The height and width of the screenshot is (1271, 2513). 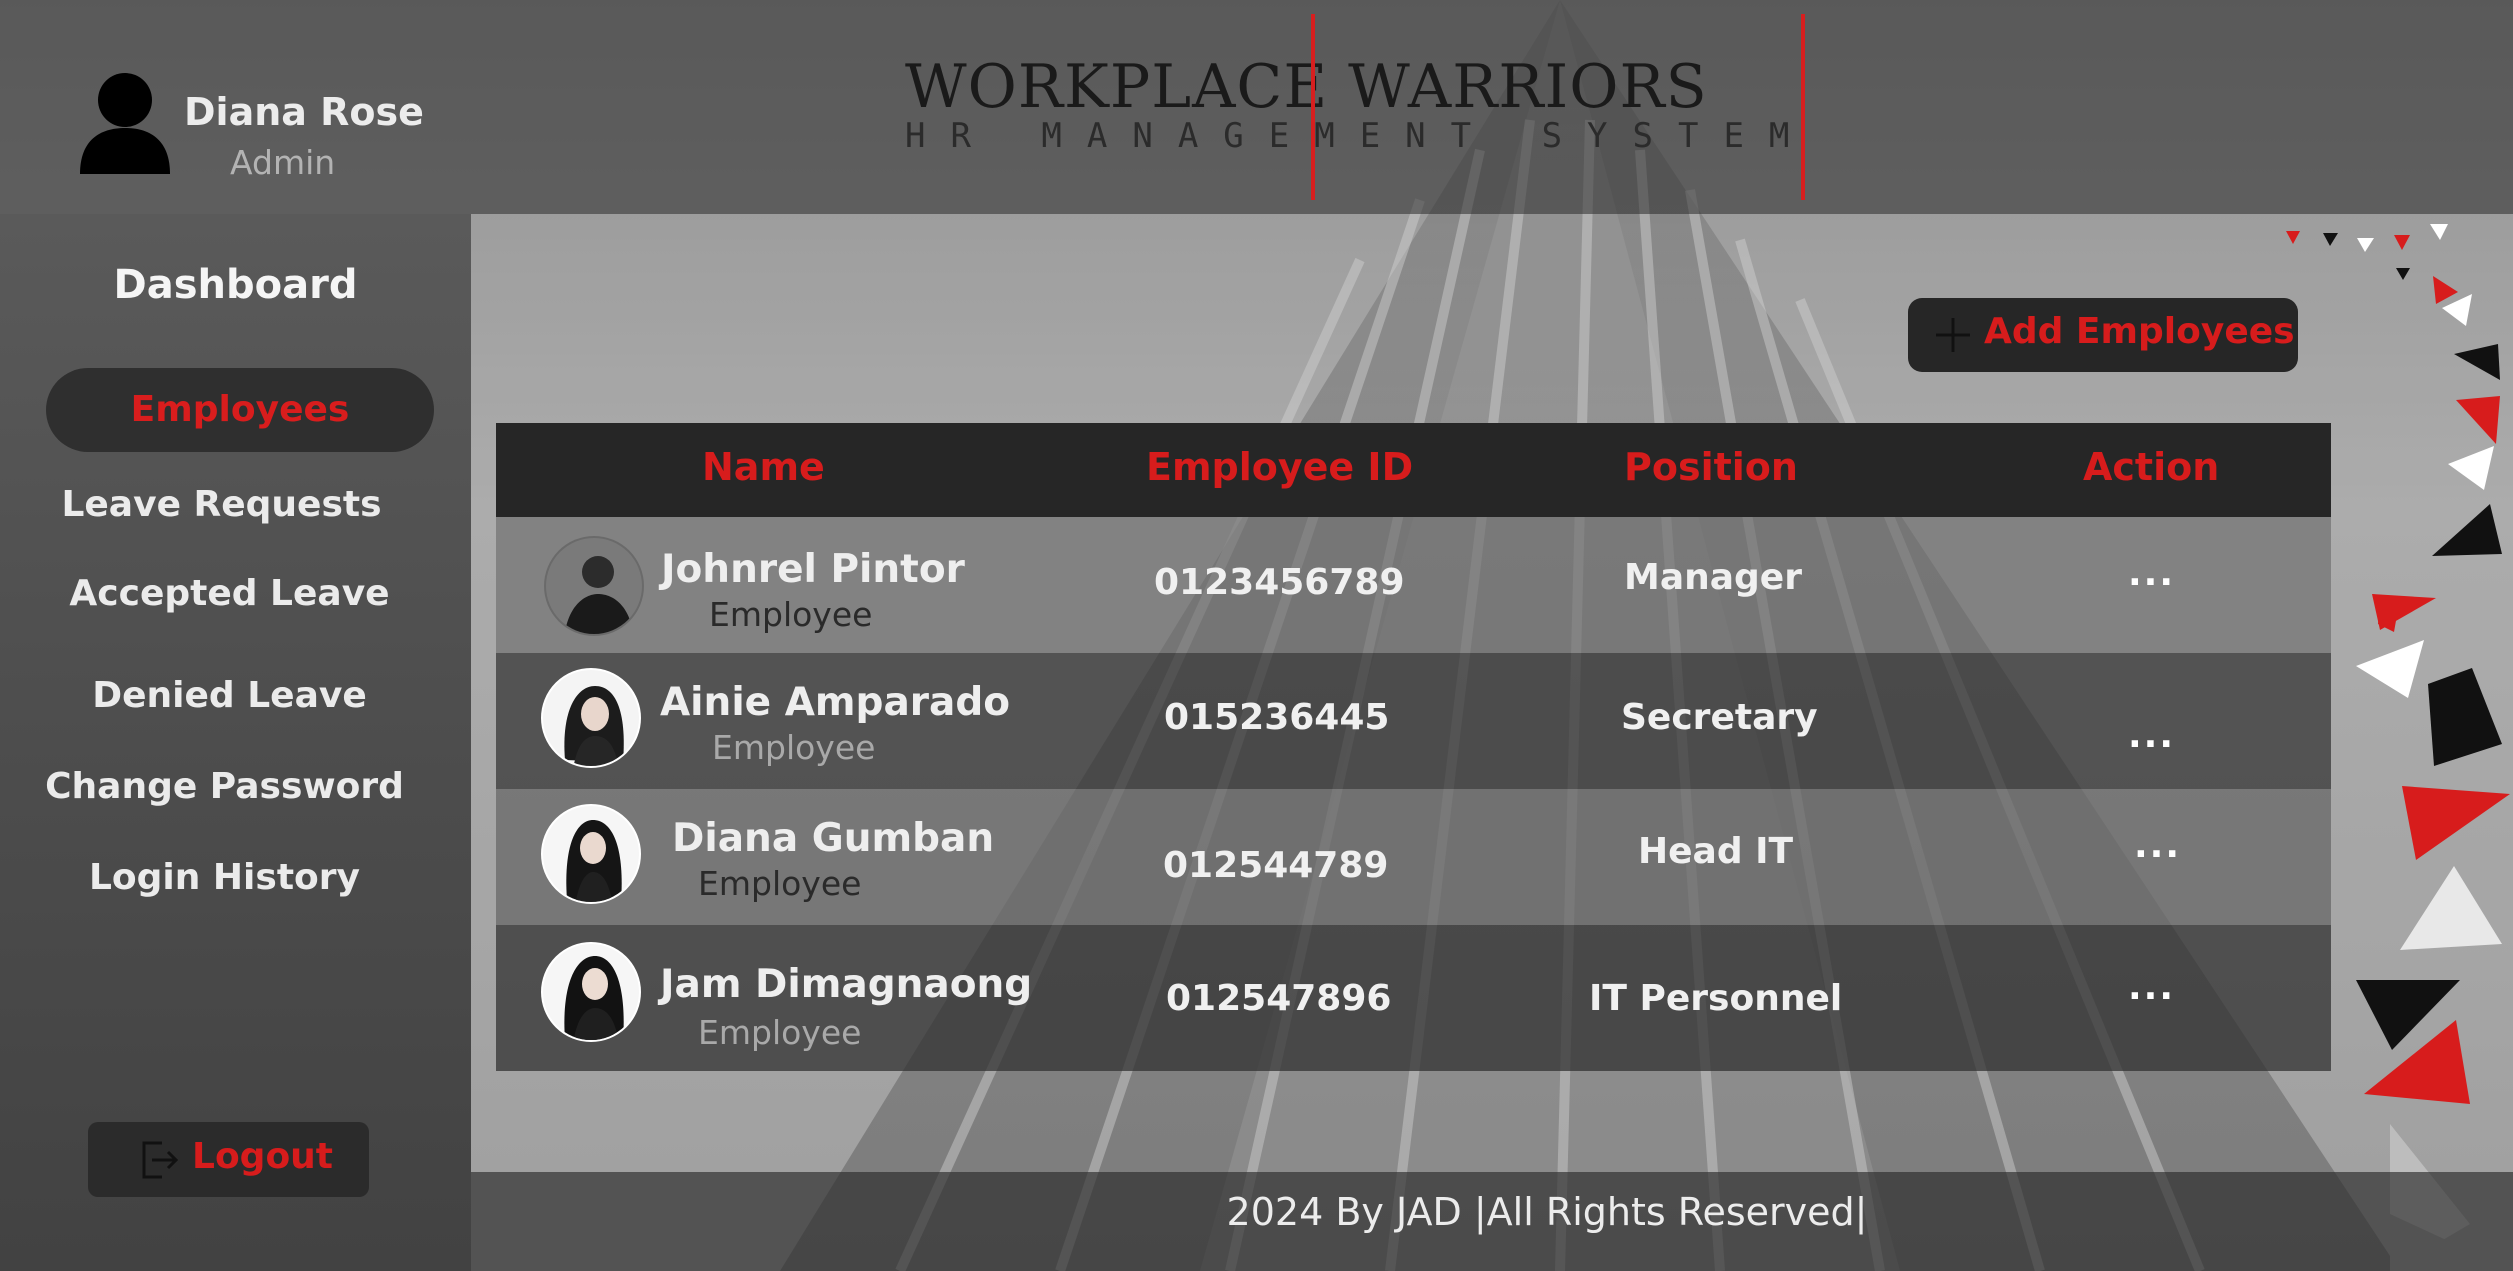 What do you see at coordinates (240, 410) in the screenshot?
I see `sidebar-item-employees: Employees` at bounding box center [240, 410].